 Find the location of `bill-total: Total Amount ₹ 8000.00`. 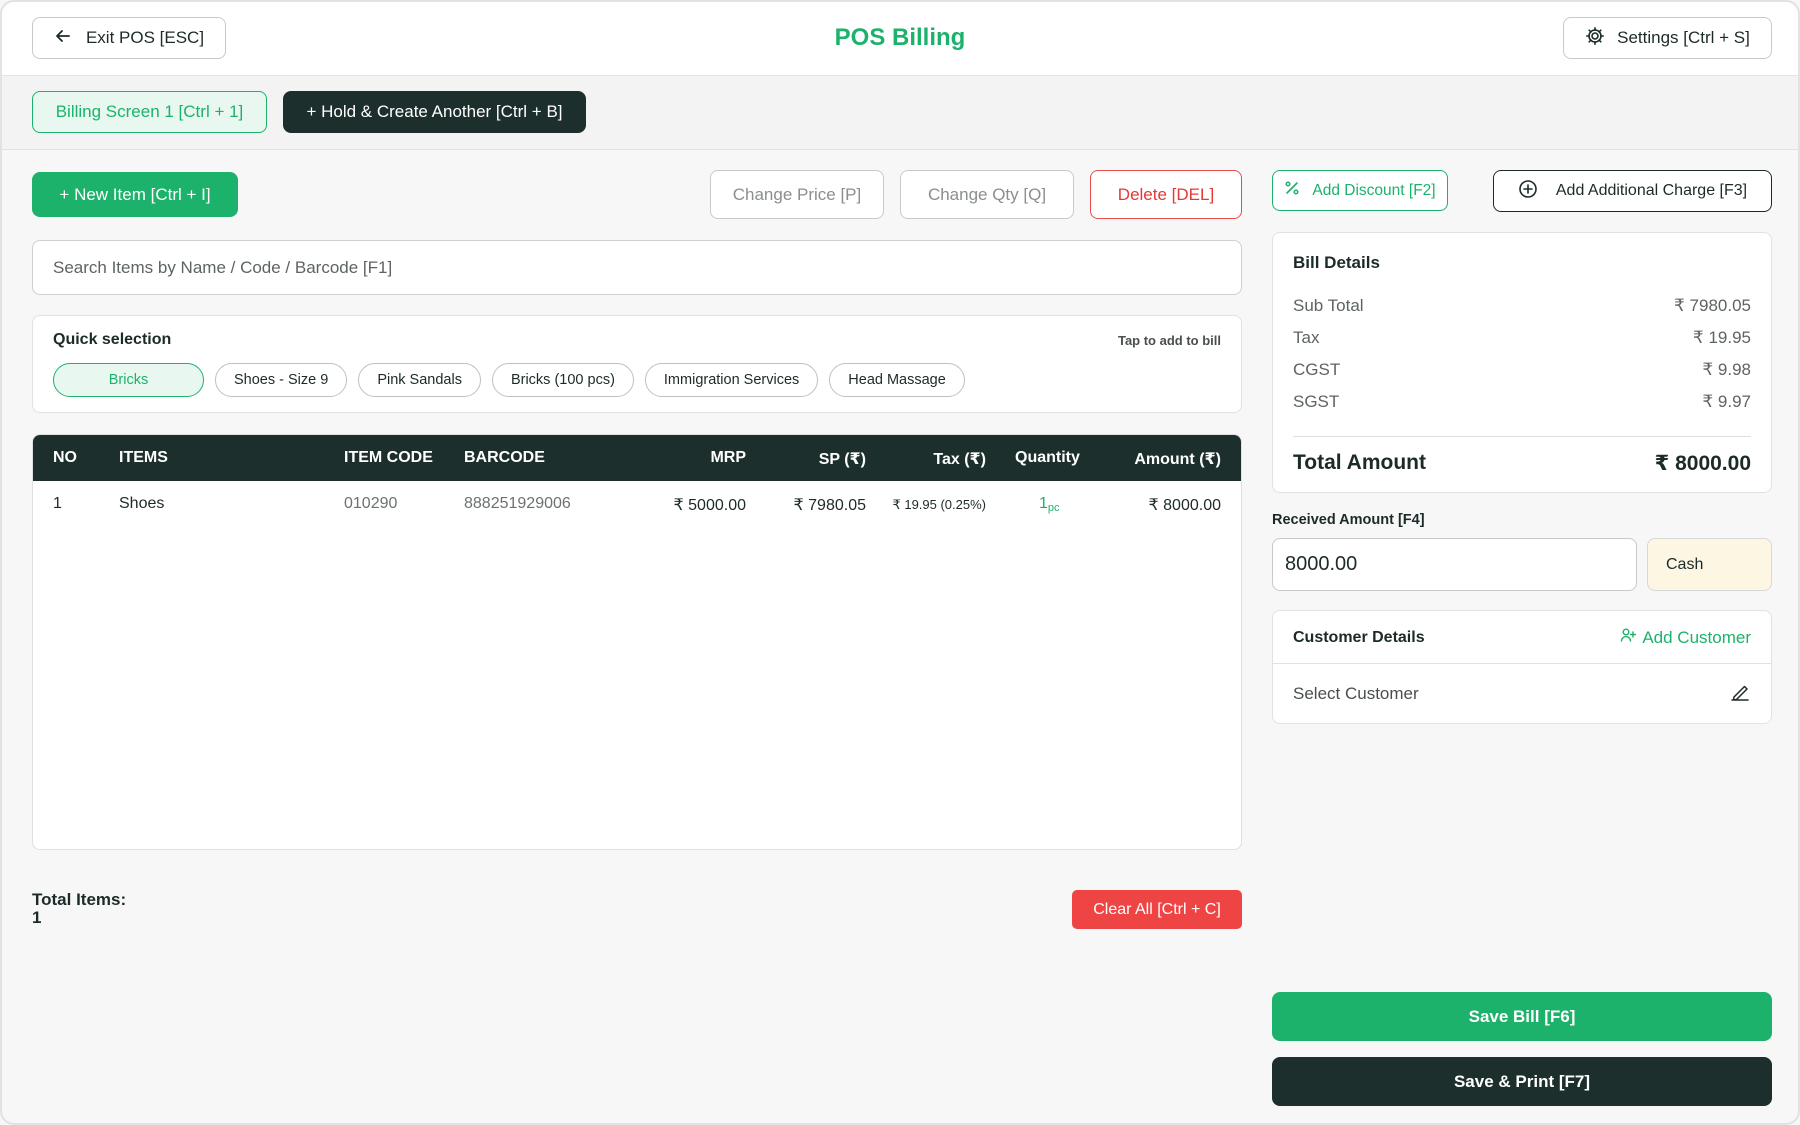

bill-total: Total Amount ₹ 8000.00 is located at coordinates (1522, 463).